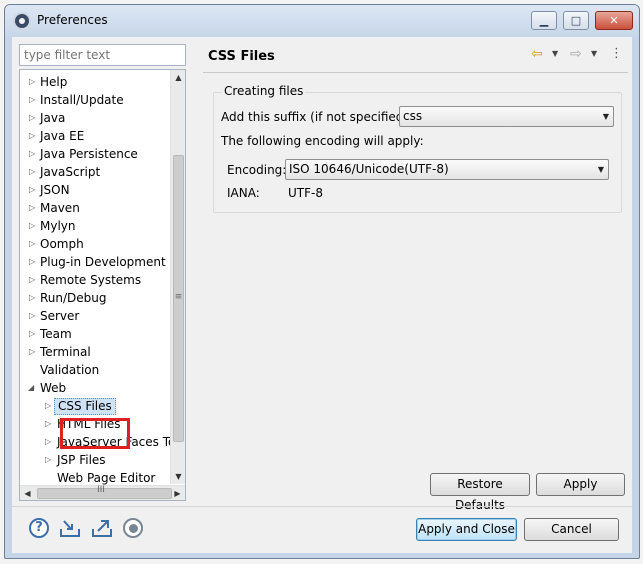 This screenshot has width=643, height=564. I want to click on collapse-arrow-icon: ◢, so click(31, 388).